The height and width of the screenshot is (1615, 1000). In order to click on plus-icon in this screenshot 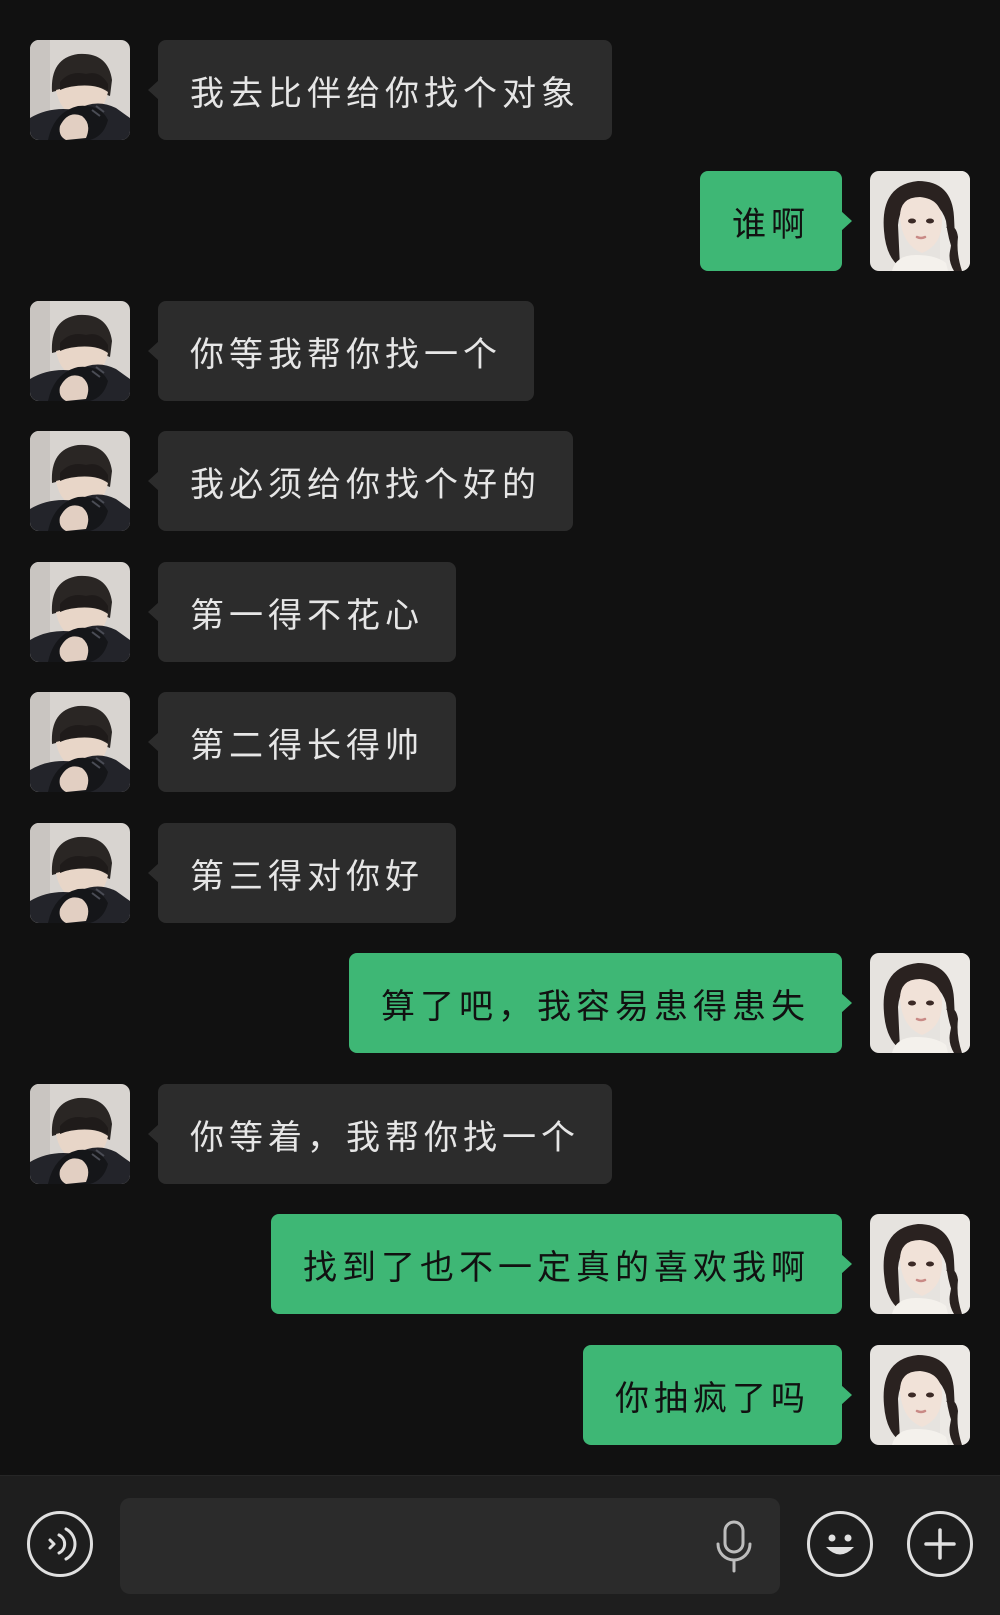, I will do `click(940, 1544)`.